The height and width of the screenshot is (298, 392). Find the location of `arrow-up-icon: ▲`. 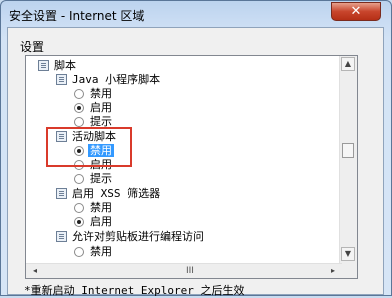

arrow-up-icon: ▲ is located at coordinates (348, 63).